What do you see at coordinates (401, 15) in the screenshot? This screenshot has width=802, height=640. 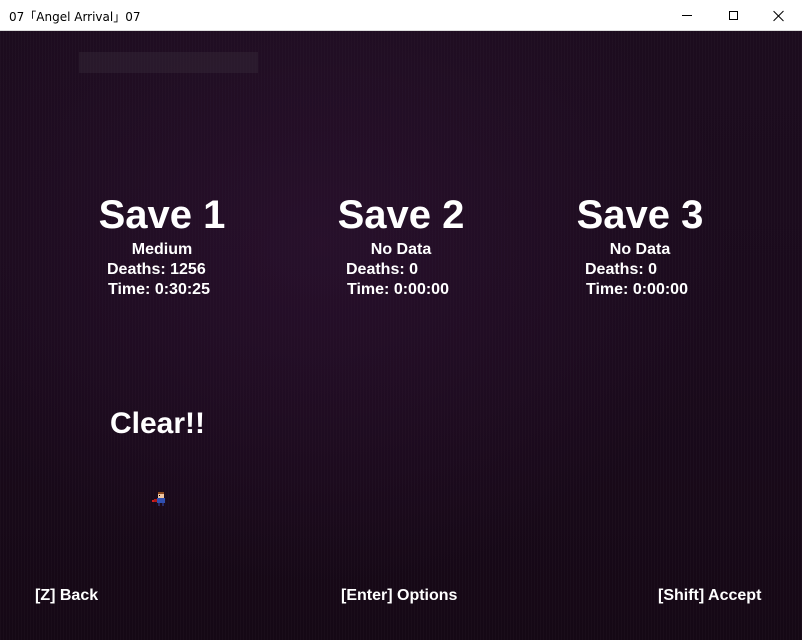 I see `title-bar: 07「Angel Arrival」07` at bounding box center [401, 15].